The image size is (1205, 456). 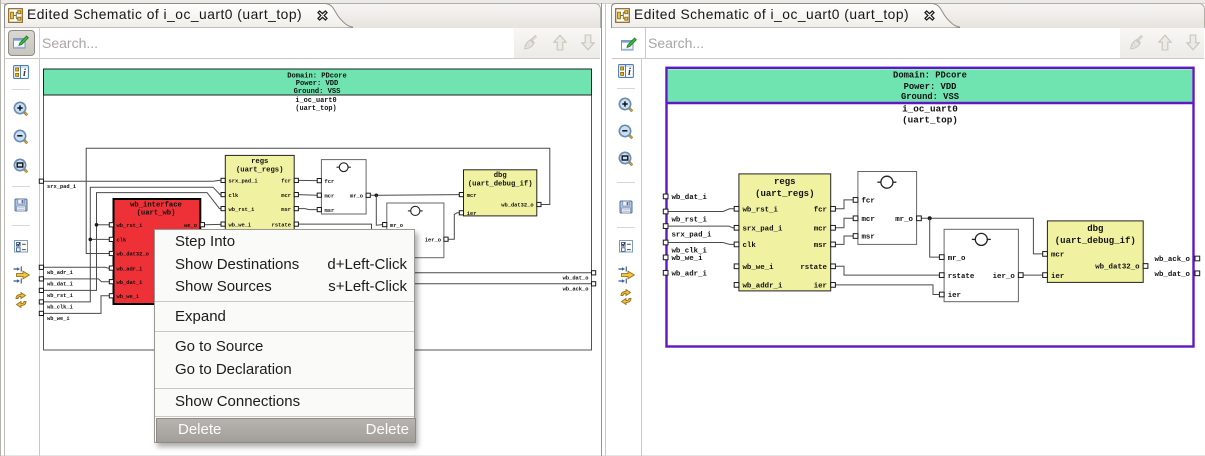 What do you see at coordinates (763, 287) in the screenshot?
I see `svg-text: wb_addr_i` at bounding box center [763, 287].